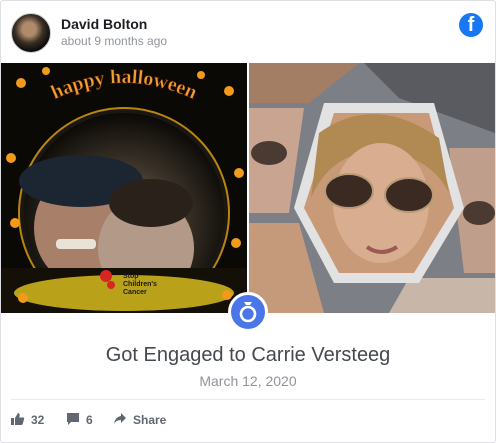 This screenshot has width=496, height=443. I want to click on thumbs-up-icon, so click(18, 419).